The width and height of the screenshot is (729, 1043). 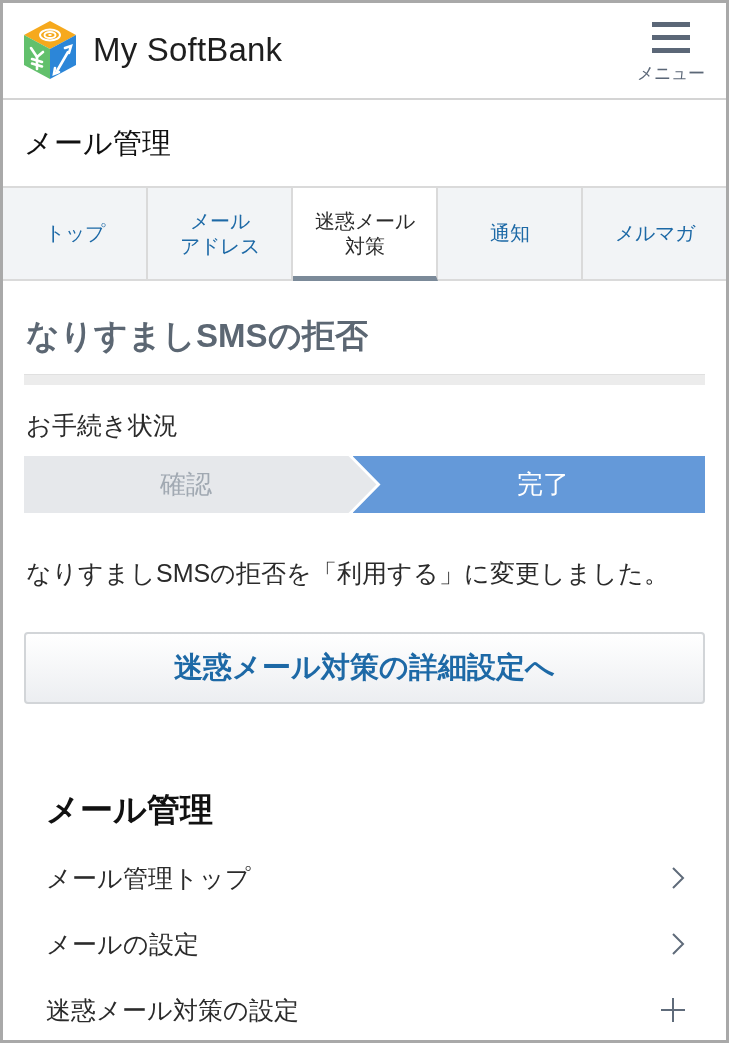 What do you see at coordinates (348, 573) in the screenshot?
I see `status-message: なりすましSMSの拒否を「利用する」に変更しました。` at bounding box center [348, 573].